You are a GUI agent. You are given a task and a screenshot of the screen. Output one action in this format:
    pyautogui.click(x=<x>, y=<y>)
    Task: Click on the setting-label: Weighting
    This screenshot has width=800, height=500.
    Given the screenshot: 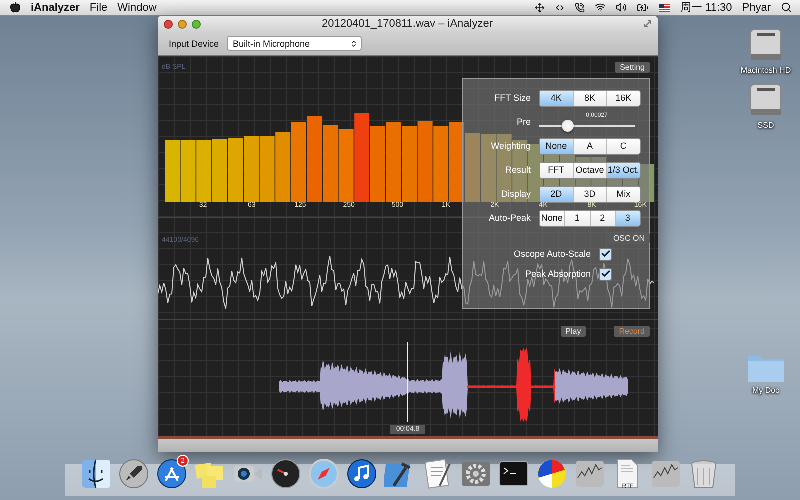 What is the action you would take?
    pyautogui.click(x=510, y=146)
    